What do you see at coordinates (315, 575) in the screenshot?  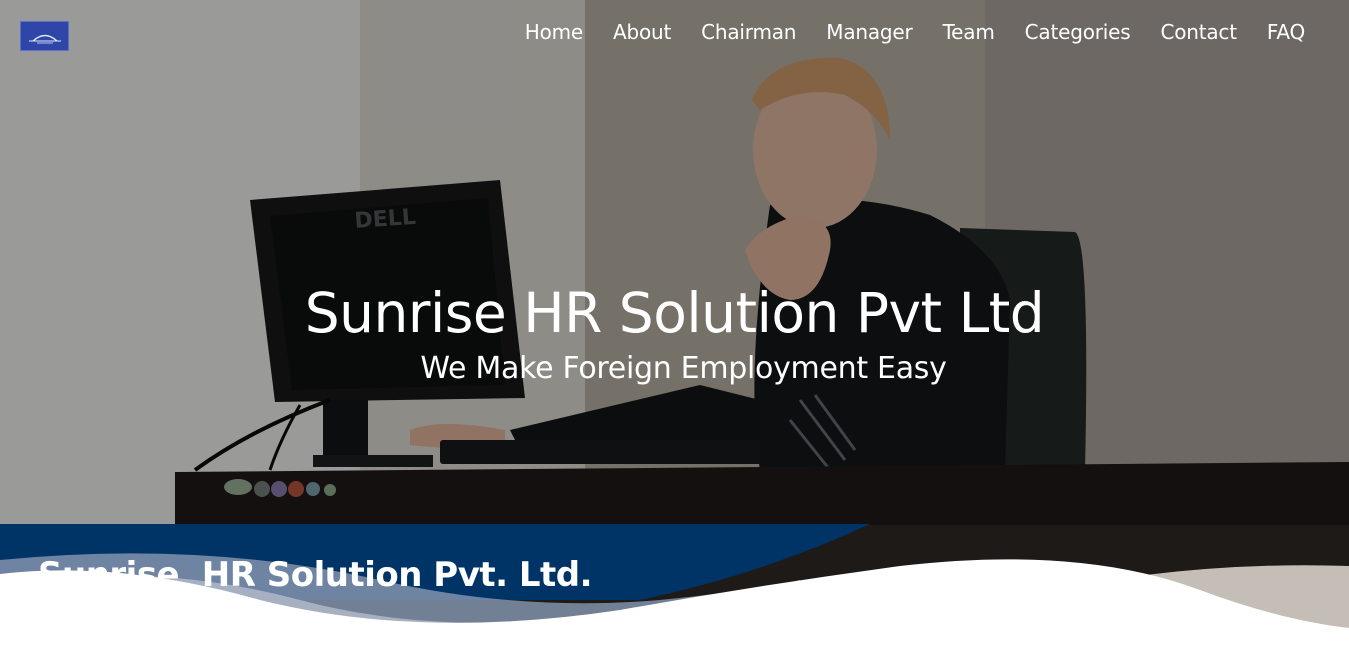 I see `company-name-heading: Sunrise HR Solution Pvt. Ltd.` at bounding box center [315, 575].